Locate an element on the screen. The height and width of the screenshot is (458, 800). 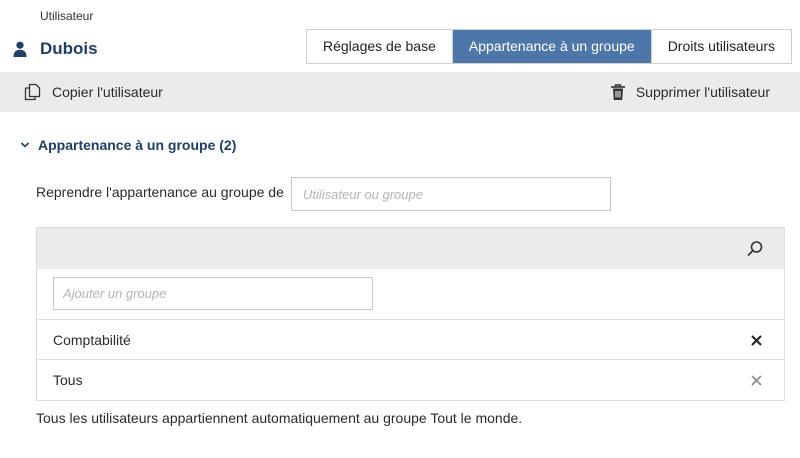
tab-basic-settings: Réglages de base is located at coordinates (379, 46).